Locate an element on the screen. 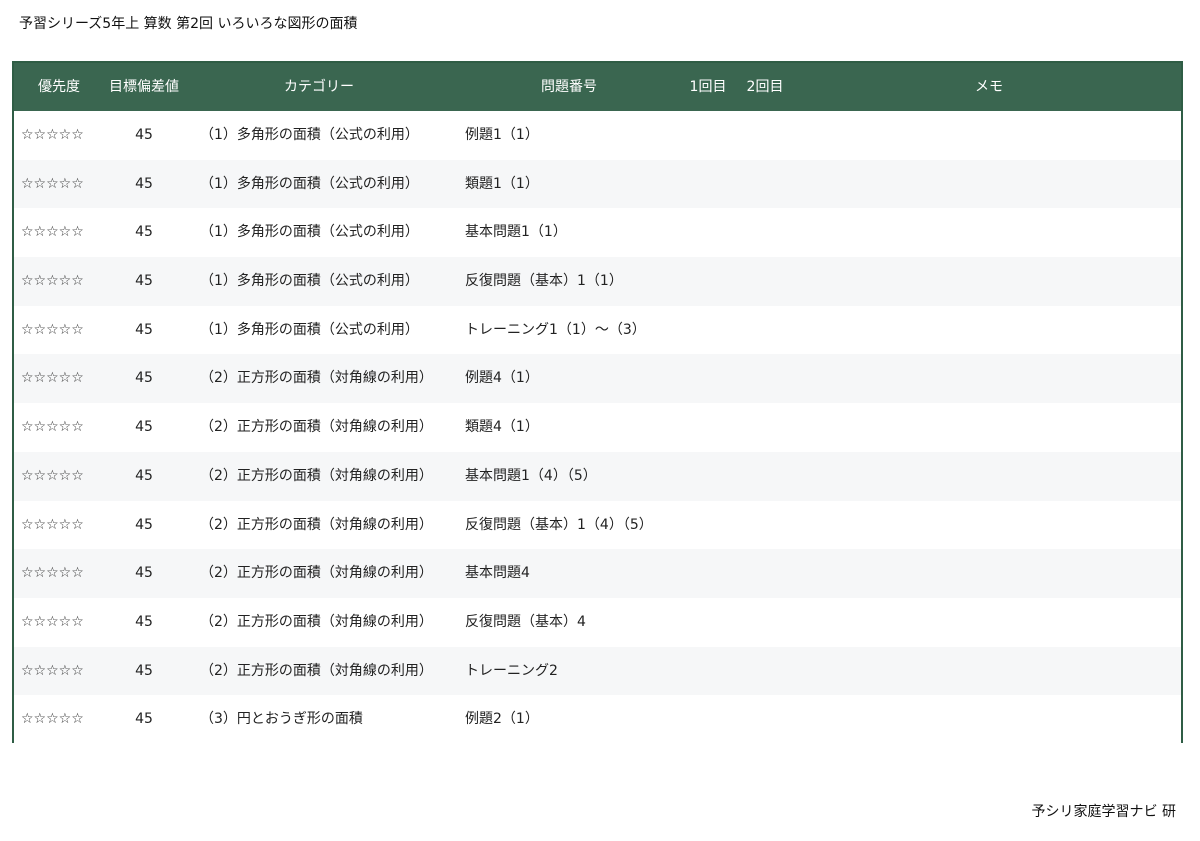  problem-number: 類題1（1） is located at coordinates (502, 183).